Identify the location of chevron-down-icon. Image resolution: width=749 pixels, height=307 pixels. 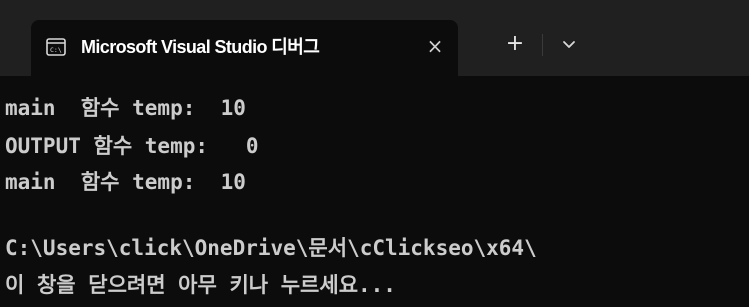
(569, 44).